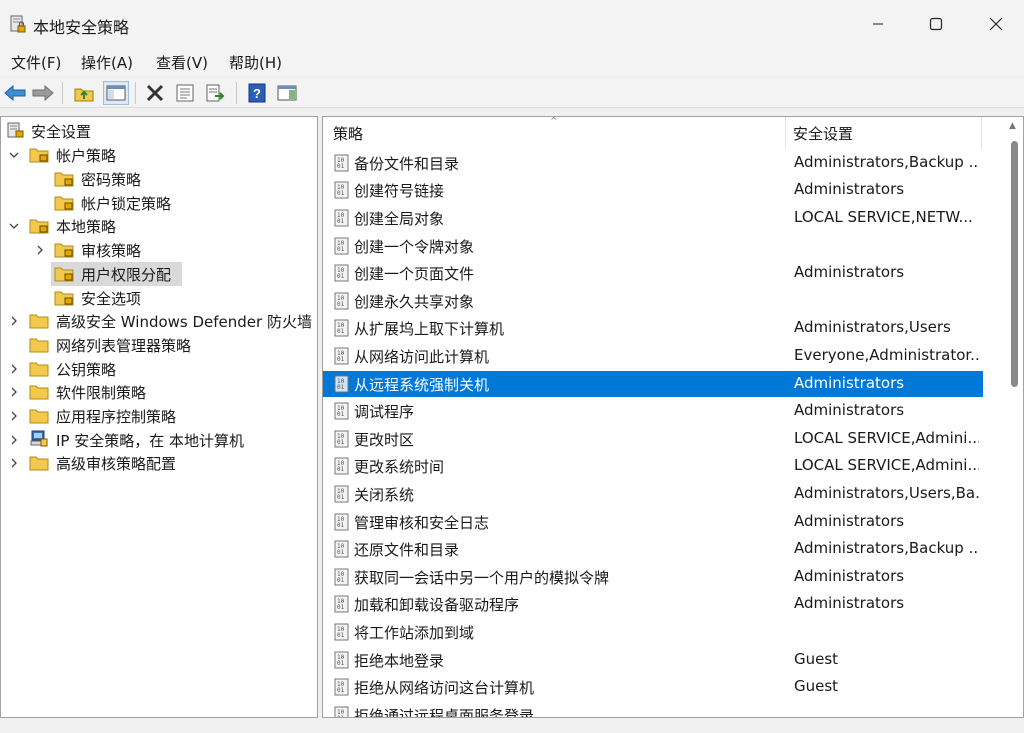 The image size is (1024, 733). What do you see at coordinates (36, 62) in the screenshot?
I see `menu-file: 文件(F)` at bounding box center [36, 62].